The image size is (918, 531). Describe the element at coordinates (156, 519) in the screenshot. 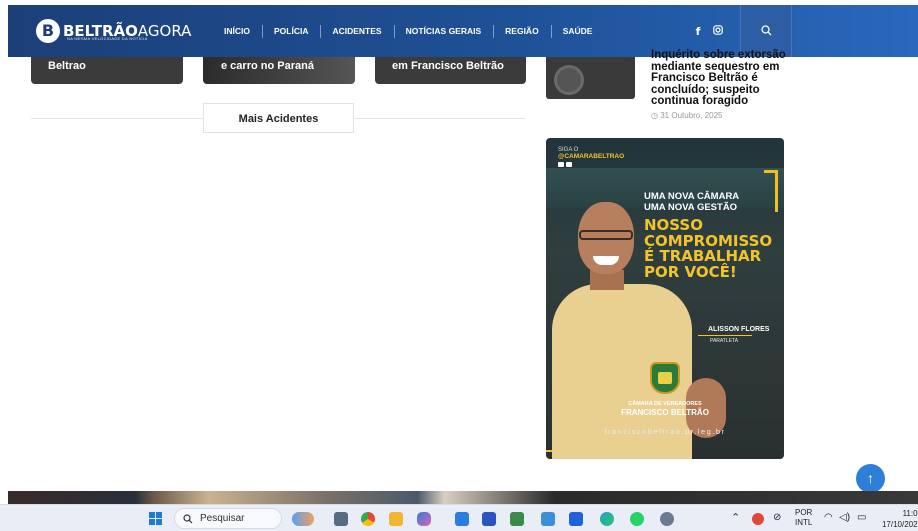

I see `windows-start-icon` at that location.